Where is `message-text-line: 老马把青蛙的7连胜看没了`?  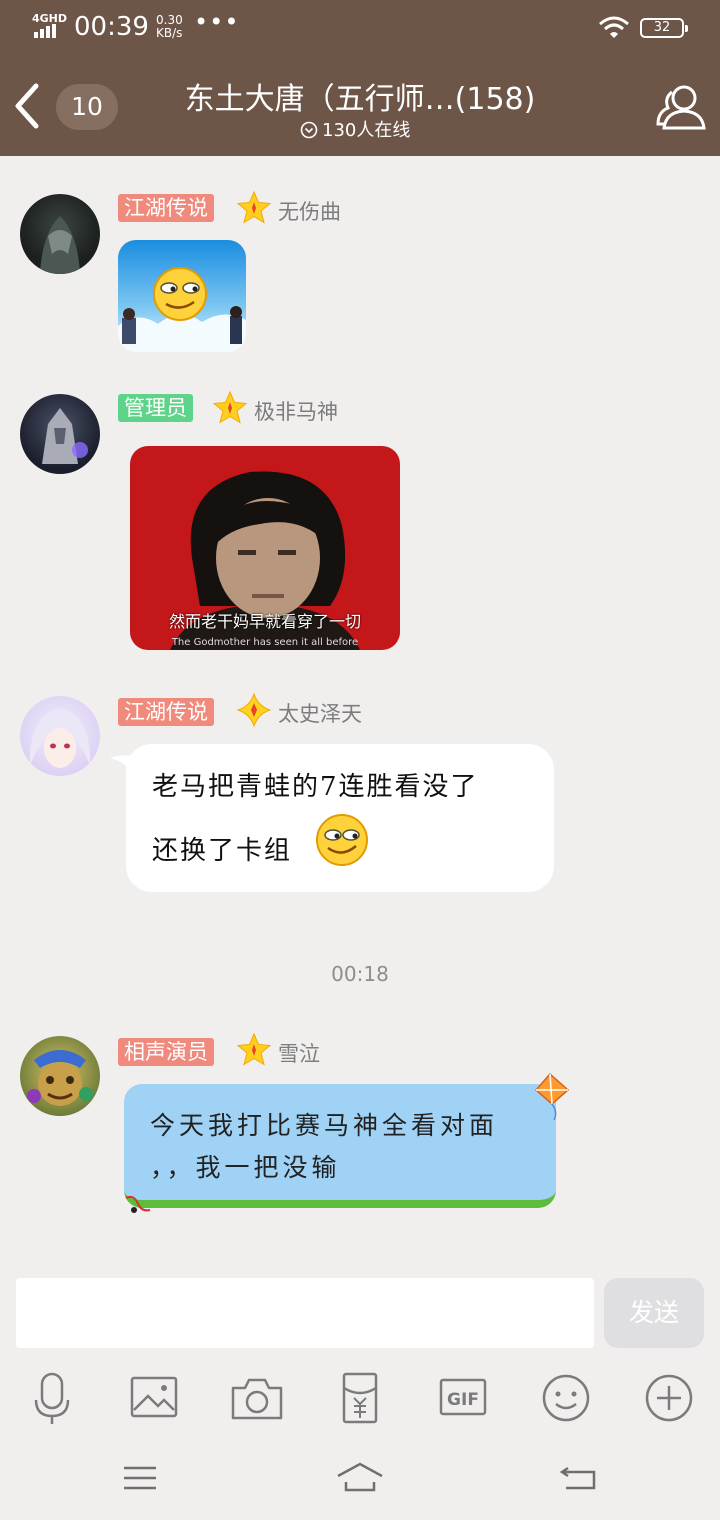 message-text-line: 老马把青蛙的7连胜看没了 is located at coordinates (315, 787).